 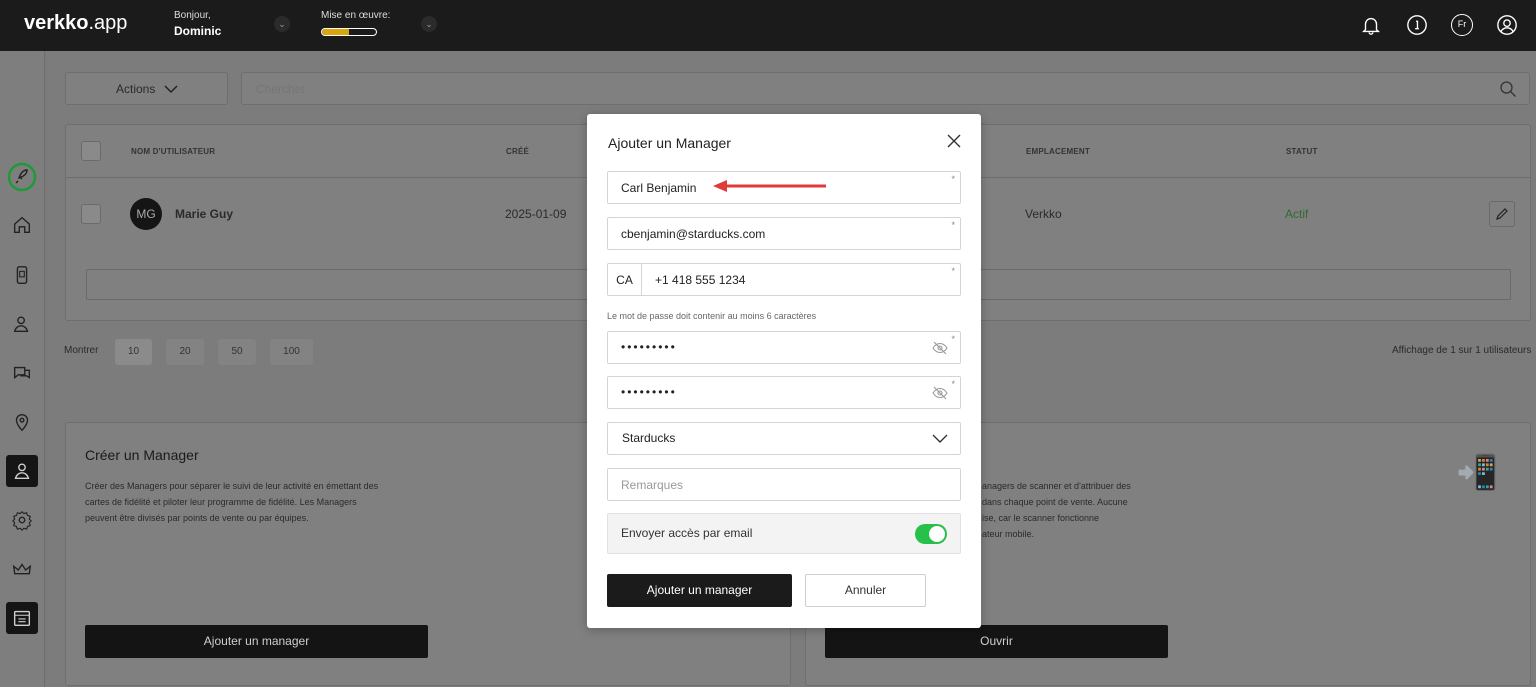 I want to click on location-select: Starducks, so click(x=784, y=438).